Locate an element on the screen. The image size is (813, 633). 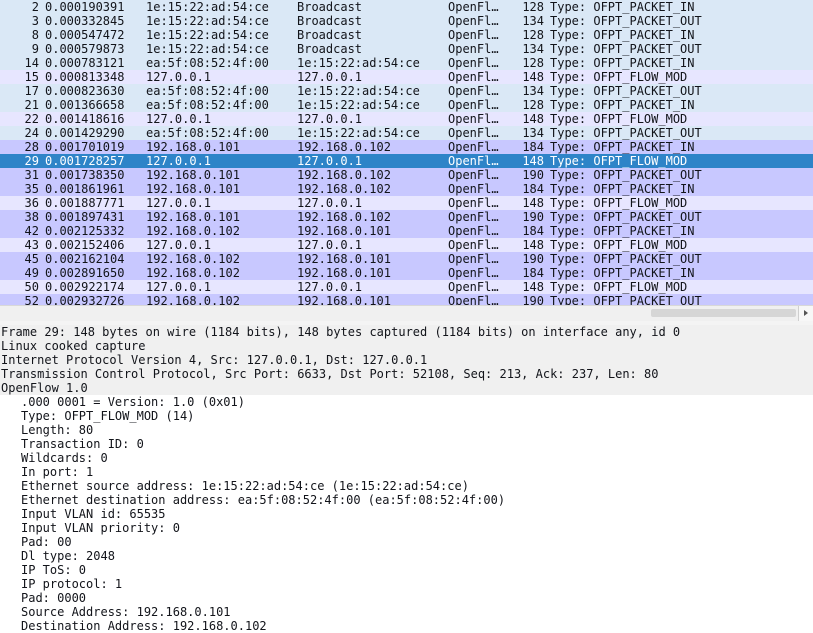
details-tree-field: In port: 1 is located at coordinates (406, 472).